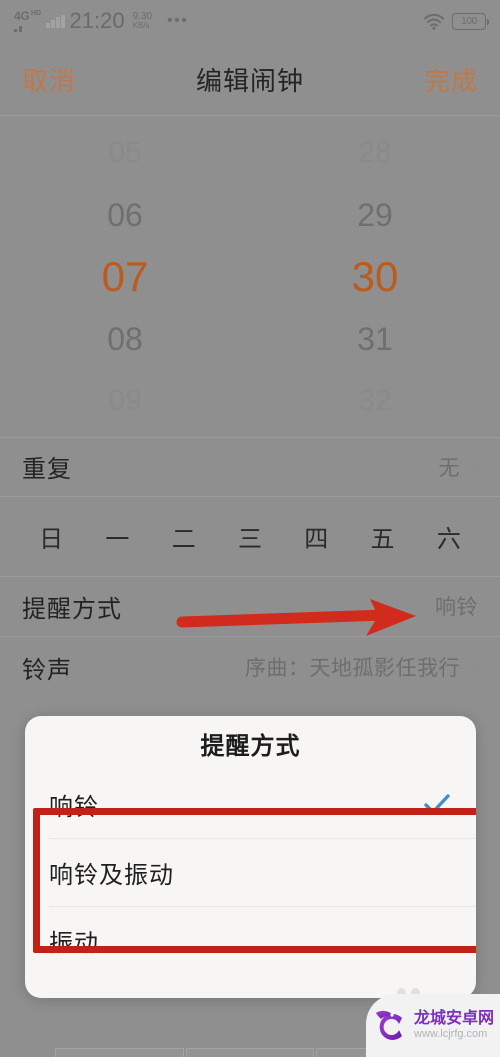 The height and width of the screenshot is (1057, 500). What do you see at coordinates (18, 28) in the screenshot?
I see `signal-bars-icon` at bounding box center [18, 28].